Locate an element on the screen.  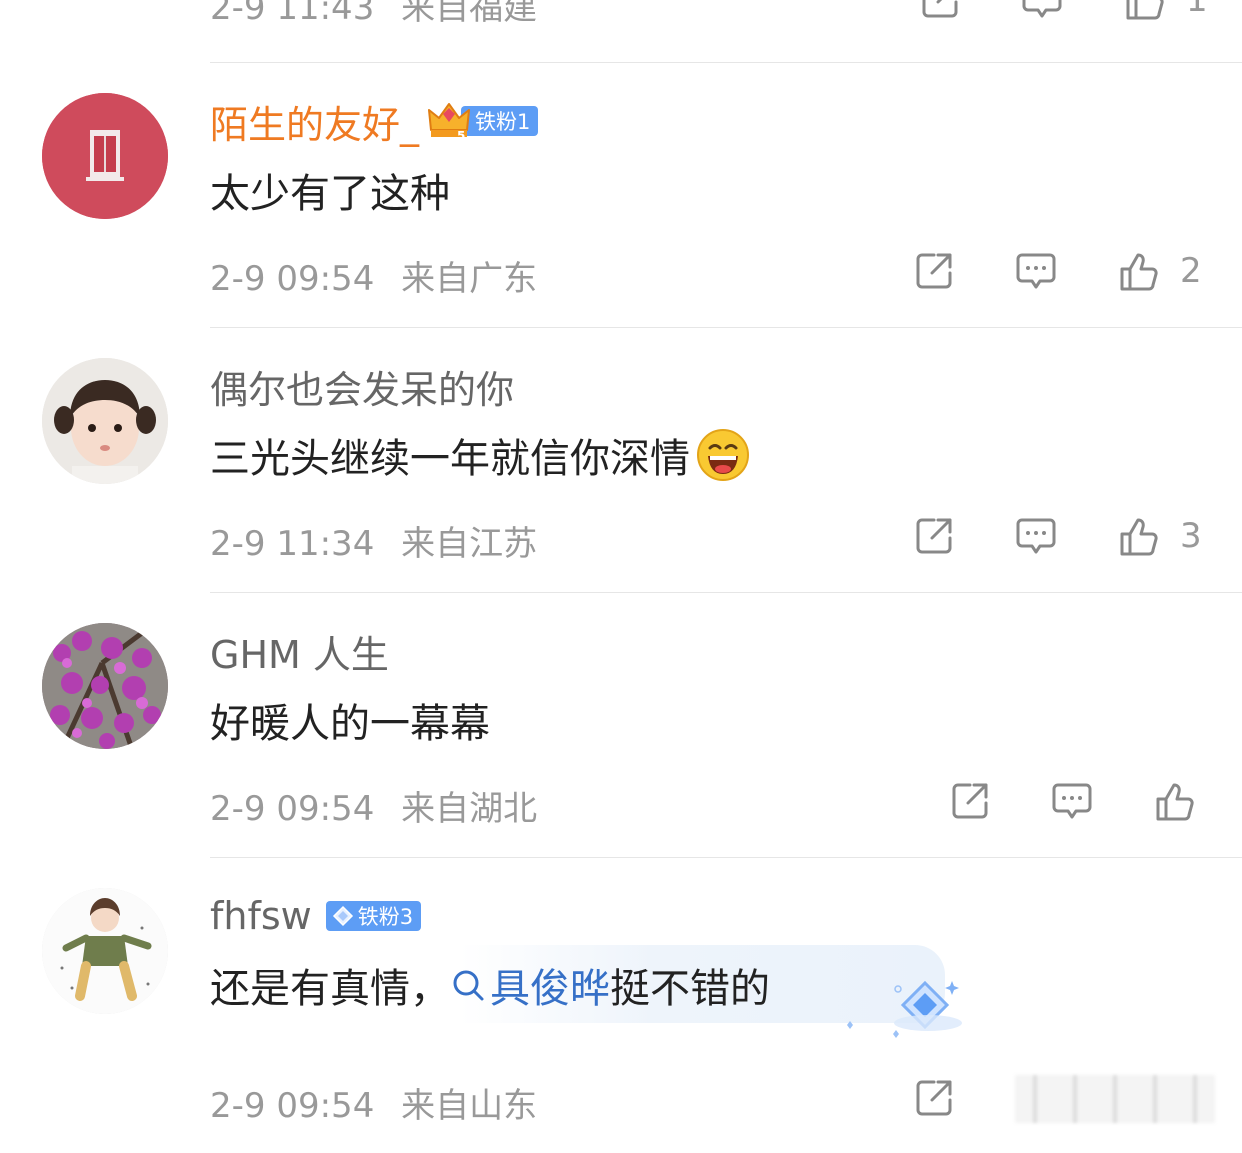
comment-meta: 2-9 09:54 来自广东 is located at coordinates (373, 275).